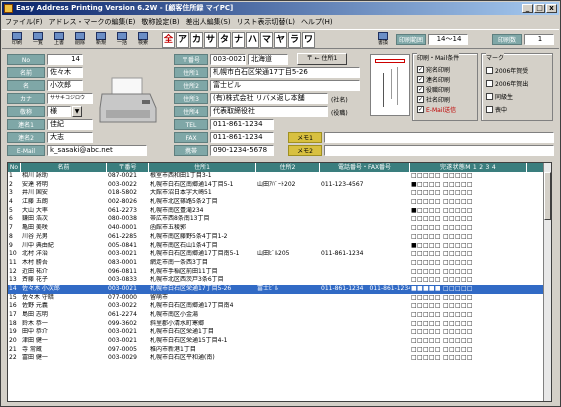 The width and height of the screenshot is (561, 407). Describe the element at coordinates (208, 22) in the screenshot. I see `menu-sender: 差出人編集(S)` at that location.